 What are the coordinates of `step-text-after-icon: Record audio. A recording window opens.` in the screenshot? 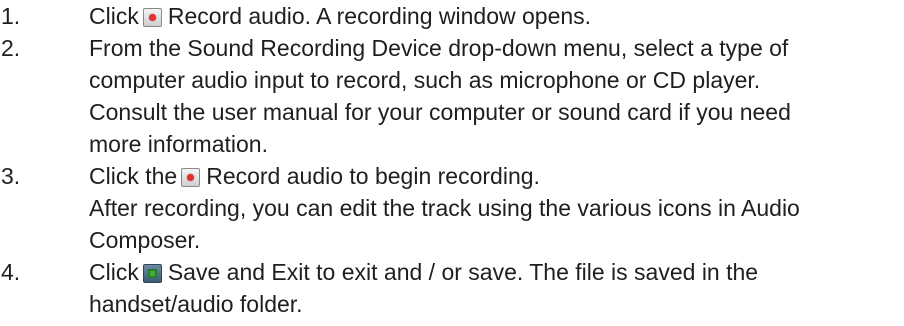 It's located at (379, 16).